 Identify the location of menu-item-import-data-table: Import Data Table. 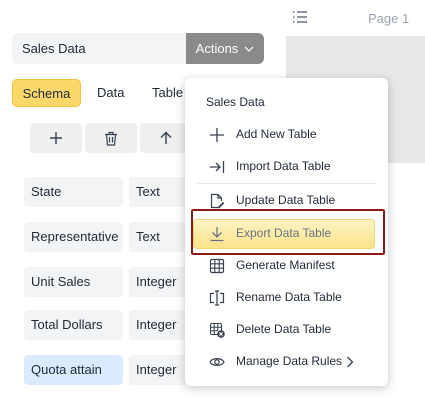
(286, 167).